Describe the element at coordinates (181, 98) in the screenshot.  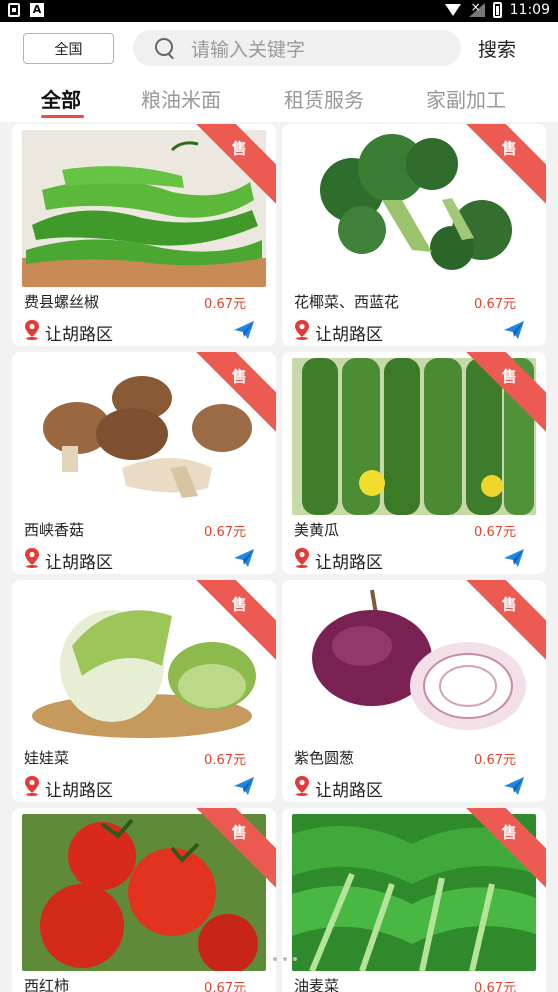
I see `tab-grain-oil: 粮油米面` at that location.